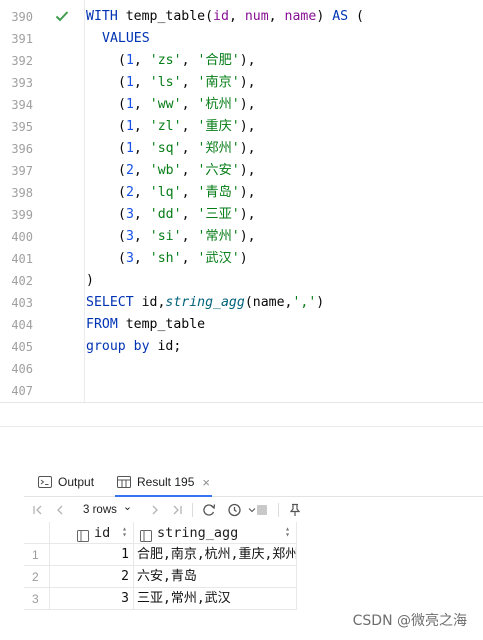 The width and height of the screenshot is (483, 640). Describe the element at coordinates (218, 148) in the screenshot. I see `string-literal: '郑州'` at that location.